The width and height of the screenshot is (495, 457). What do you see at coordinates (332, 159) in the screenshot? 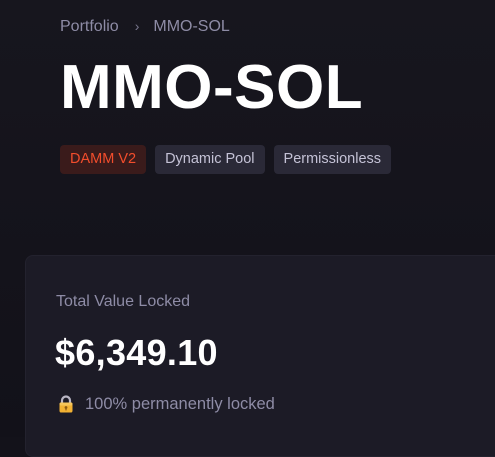
I see `tag-permissionless: Permissionless` at bounding box center [332, 159].